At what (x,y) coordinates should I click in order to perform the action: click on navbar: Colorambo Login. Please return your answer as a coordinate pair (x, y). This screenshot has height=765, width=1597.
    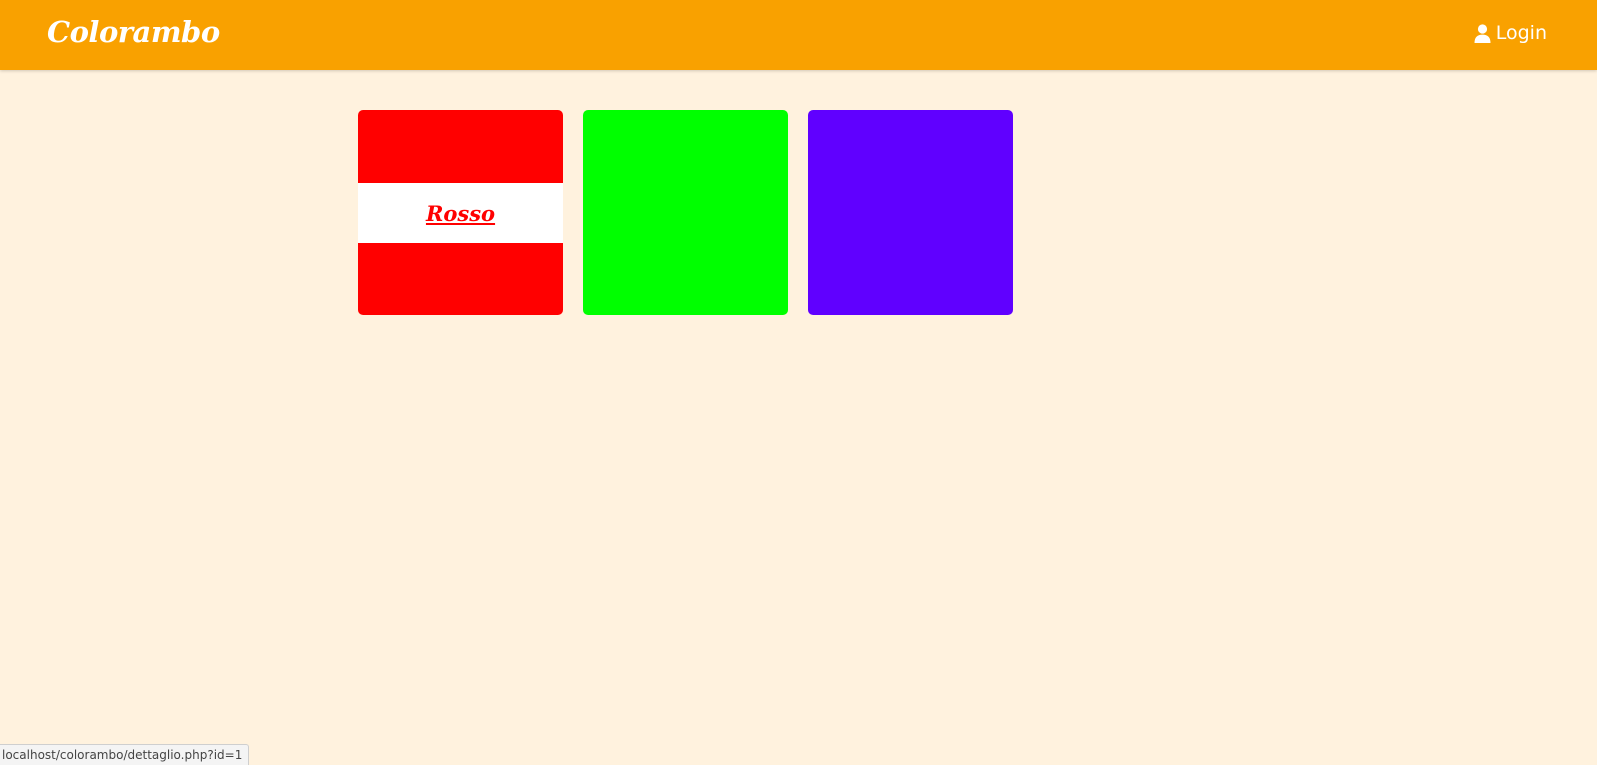
    Looking at the image, I should click on (798, 35).